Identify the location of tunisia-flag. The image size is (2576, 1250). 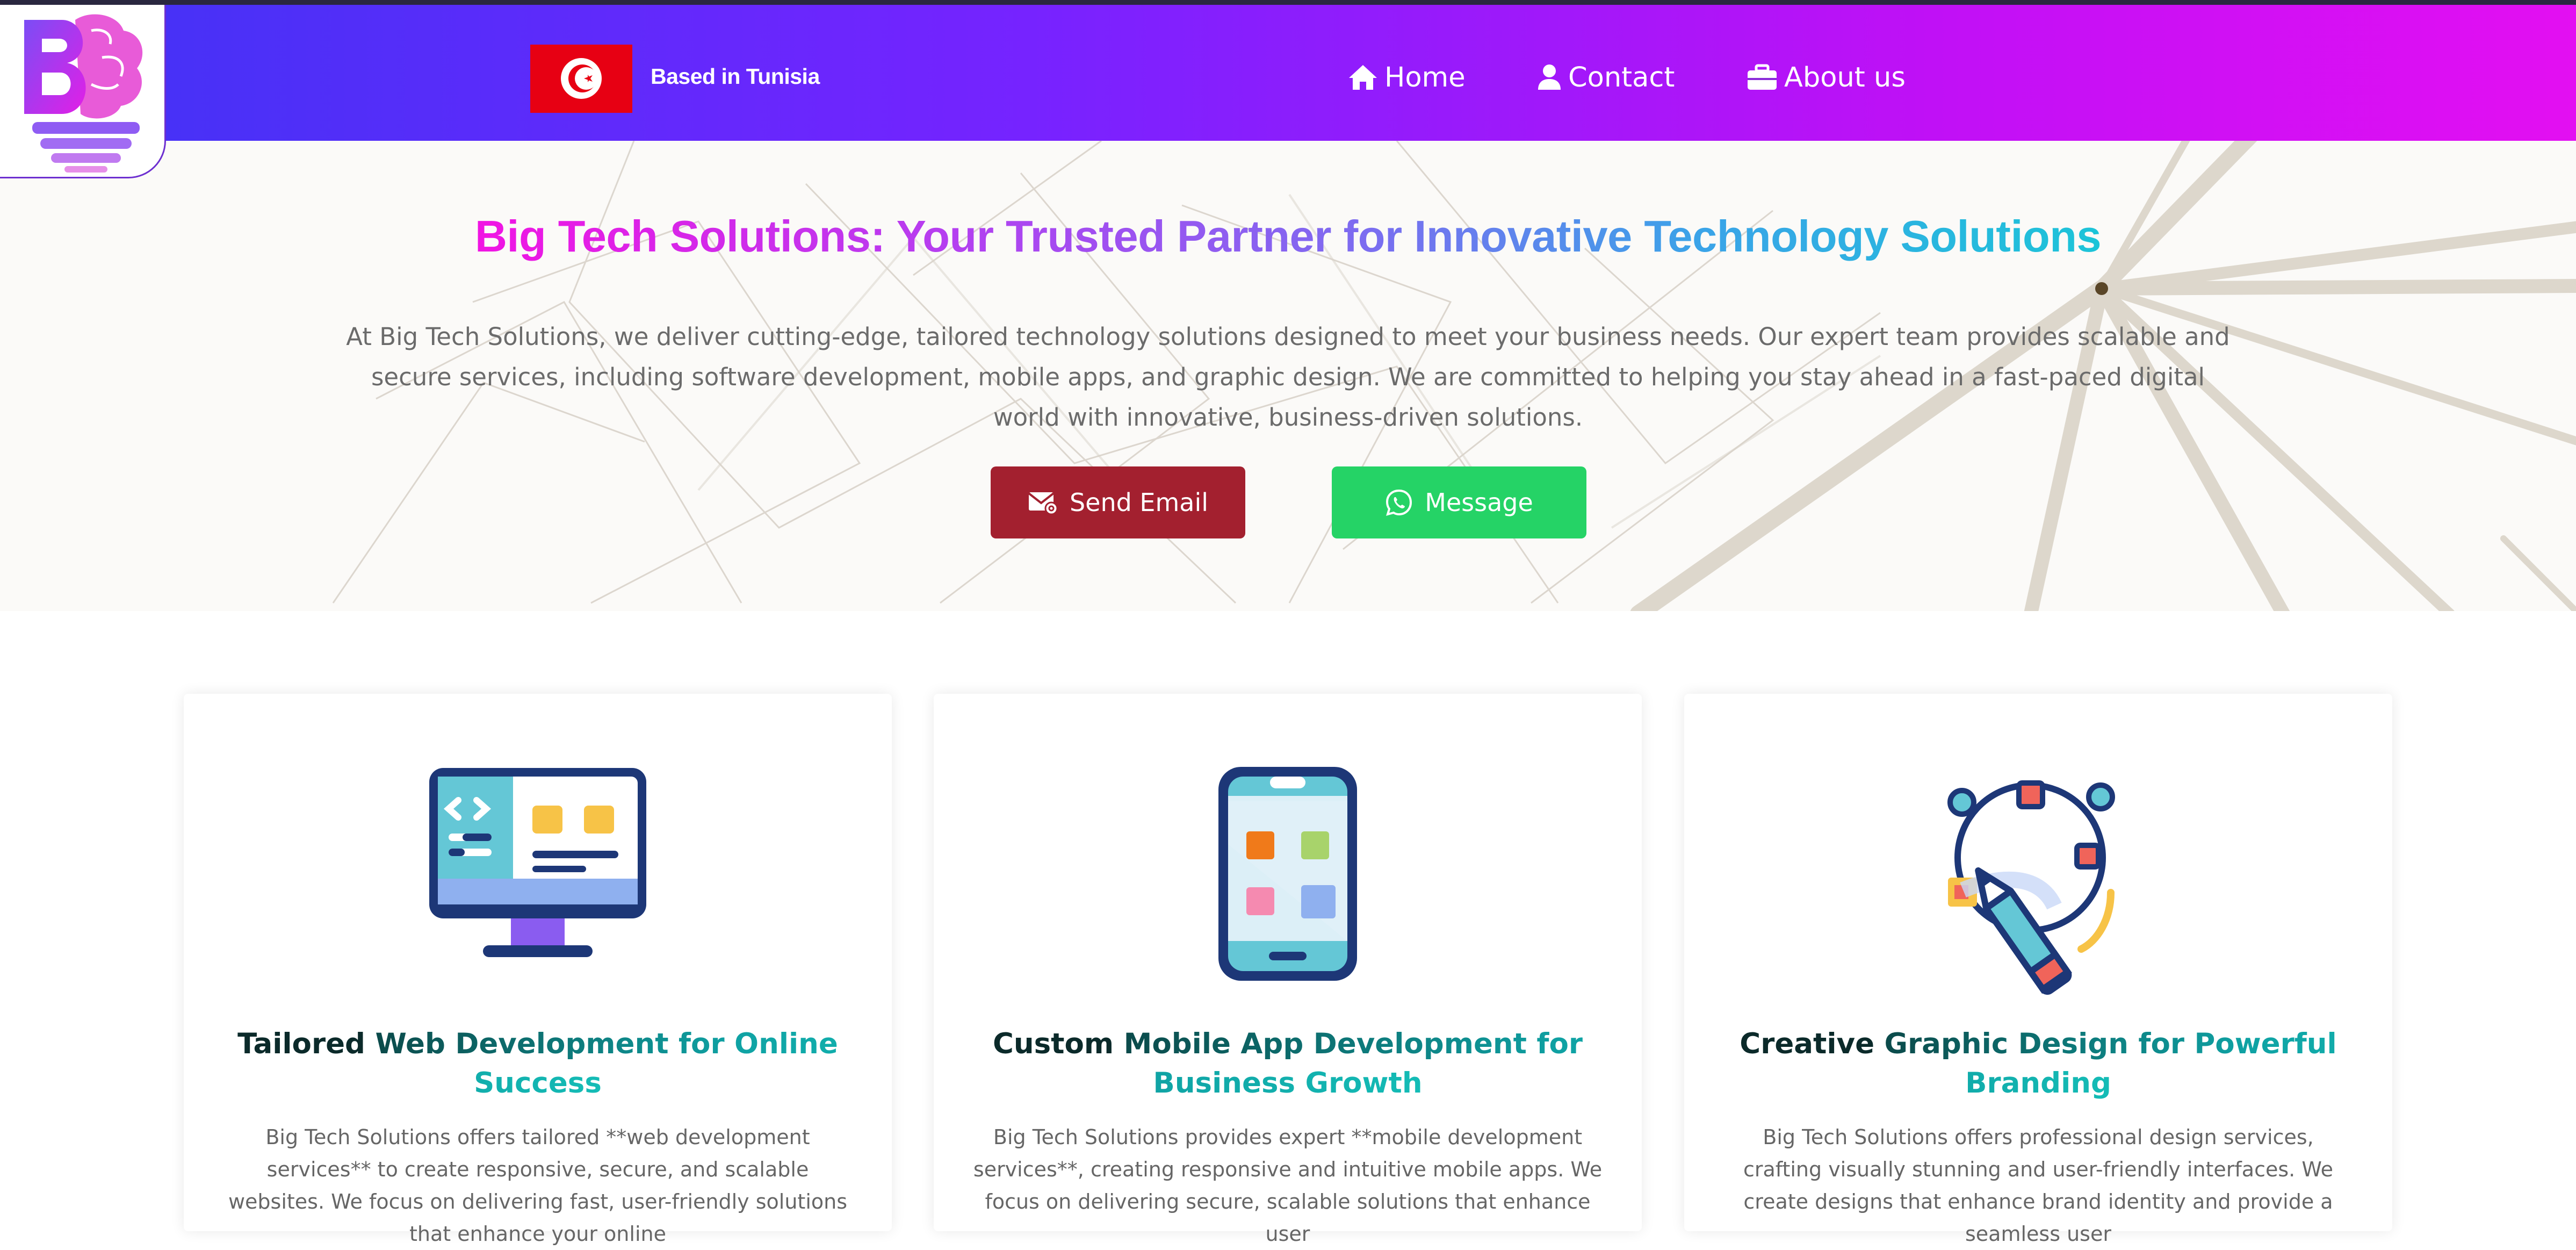
(581, 79).